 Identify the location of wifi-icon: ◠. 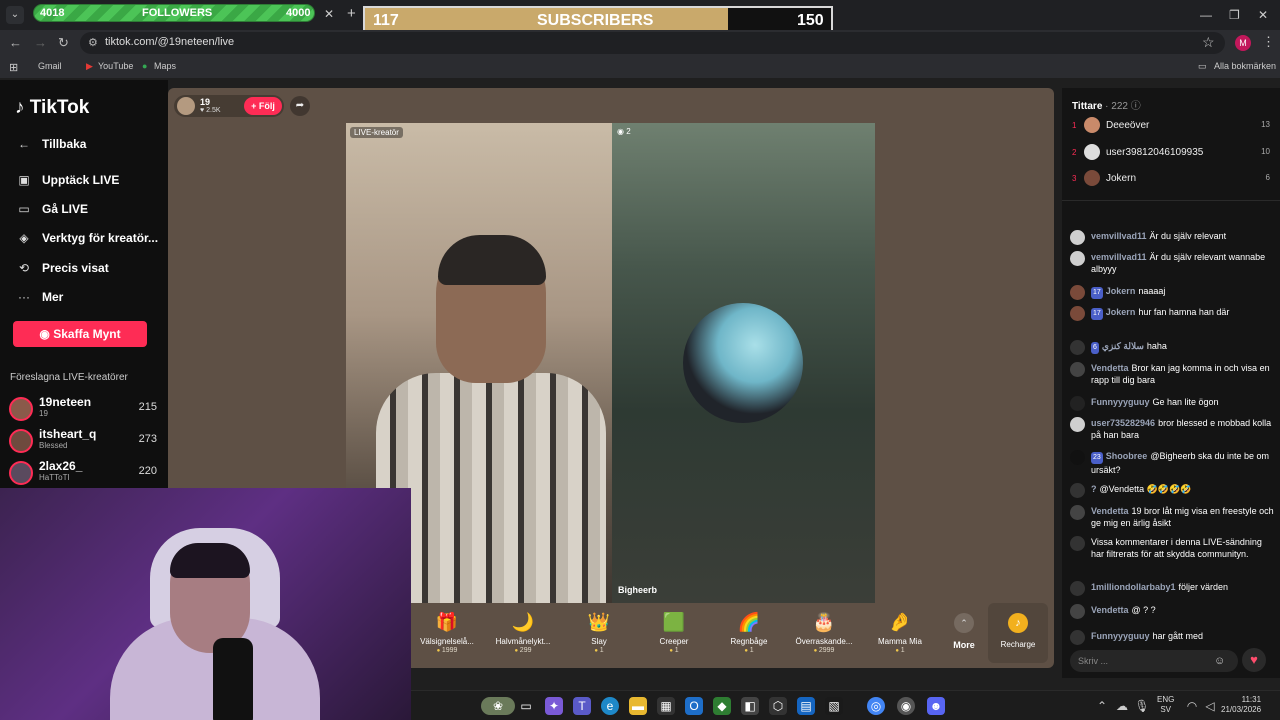
(1192, 706).